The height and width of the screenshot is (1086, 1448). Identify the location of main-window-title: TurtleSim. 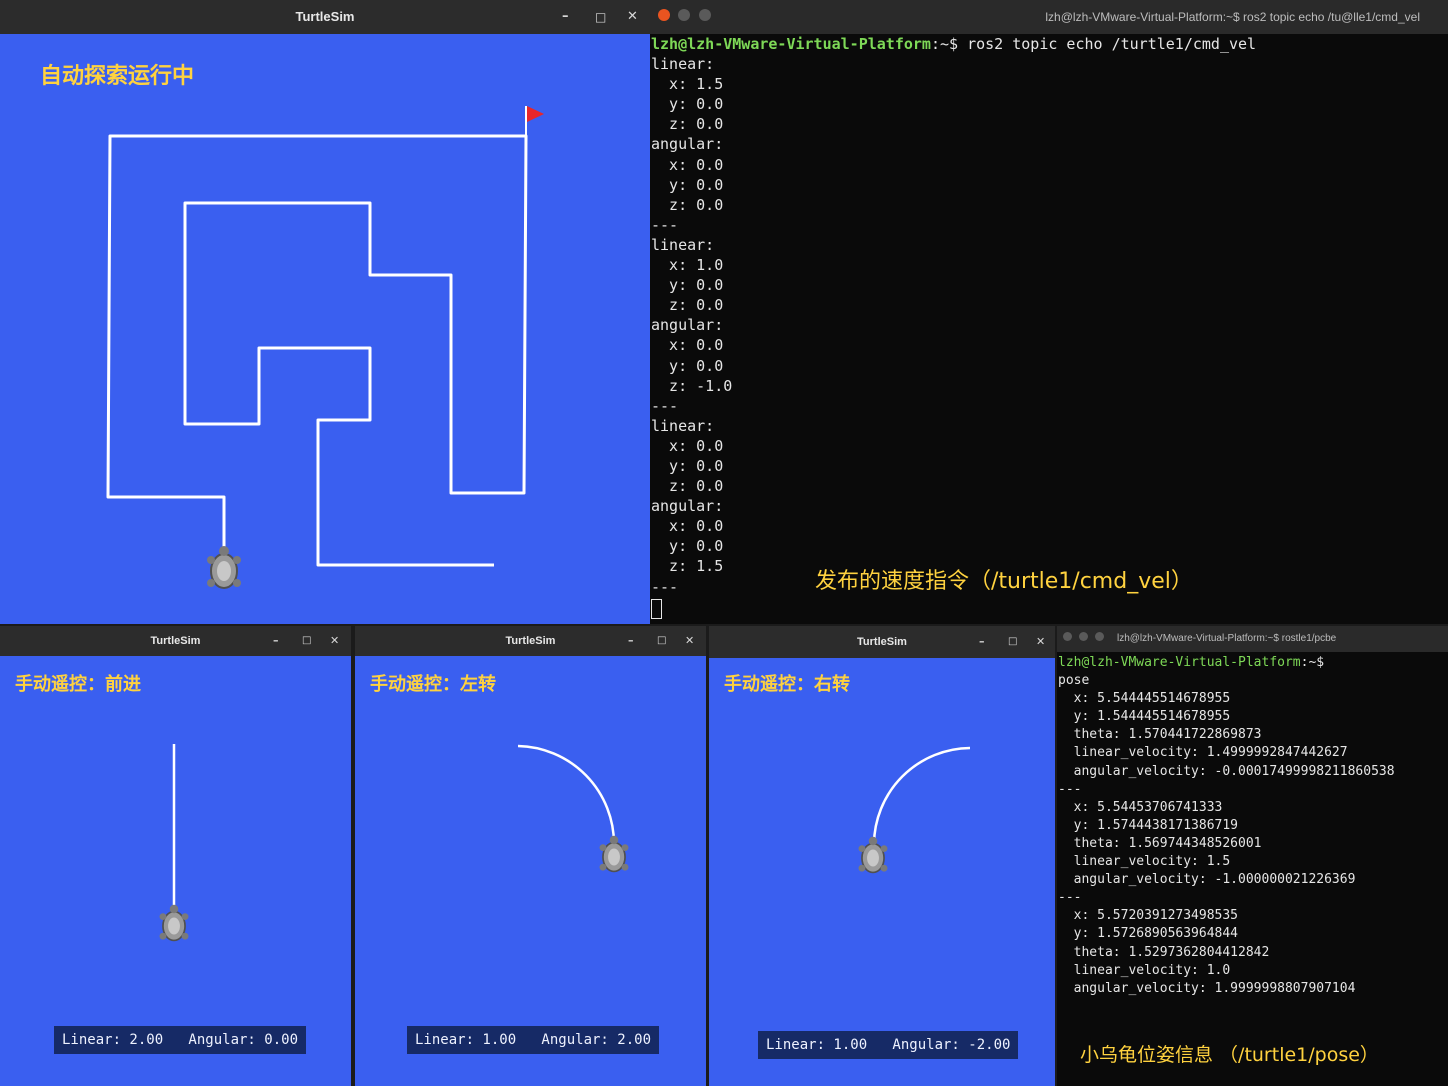
(325, 16).